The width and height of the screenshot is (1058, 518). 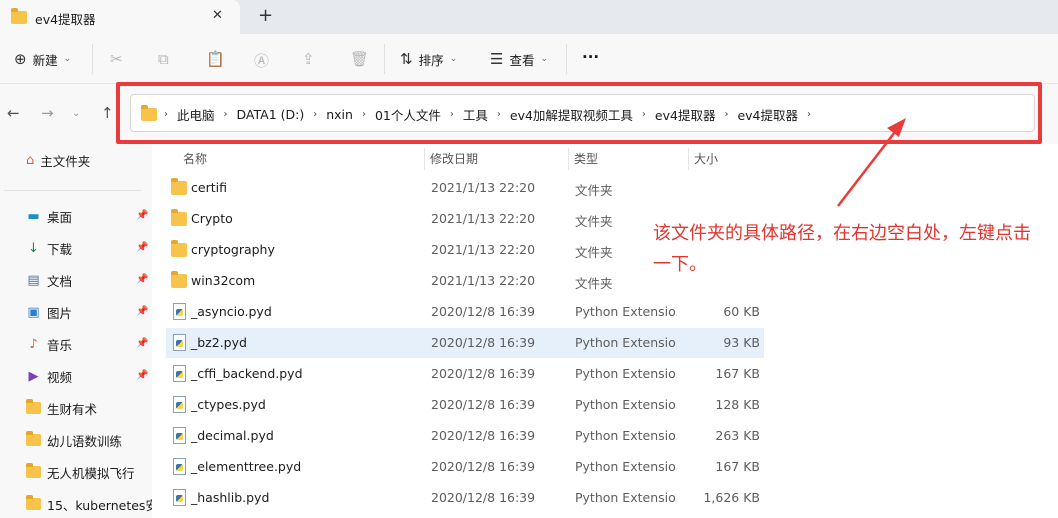 I want to click on sort-button: ⇅ 排序 ⌄, so click(x=428, y=59).